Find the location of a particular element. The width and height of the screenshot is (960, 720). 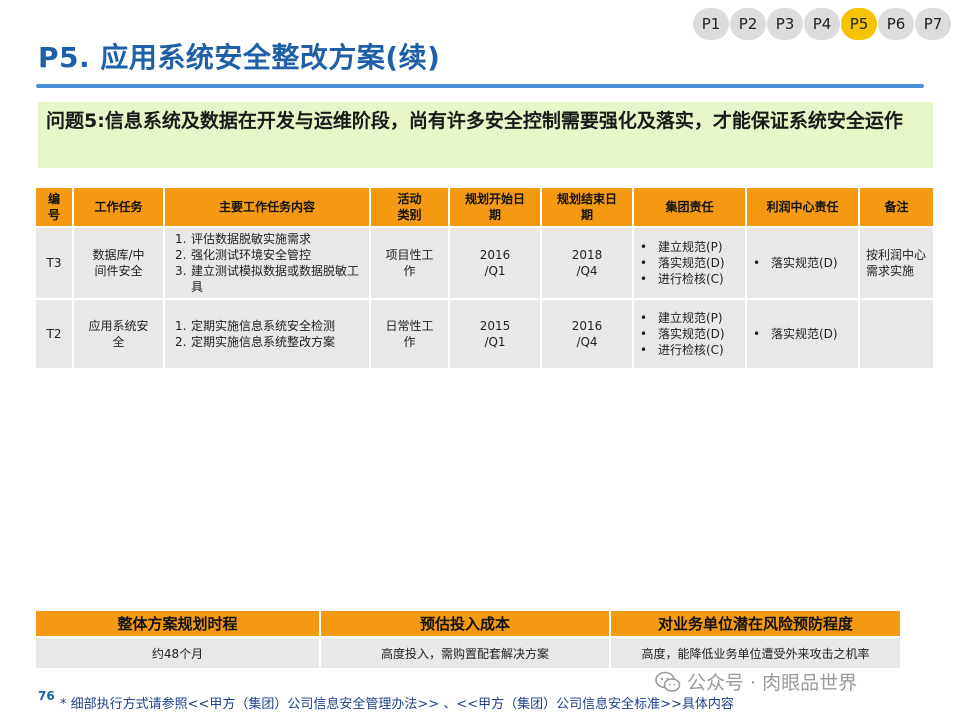

header-remark: 备注 is located at coordinates (896, 207).